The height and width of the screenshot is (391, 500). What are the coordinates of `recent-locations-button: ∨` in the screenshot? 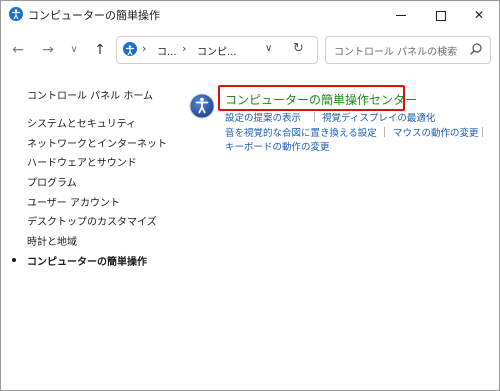 It's located at (74, 50).